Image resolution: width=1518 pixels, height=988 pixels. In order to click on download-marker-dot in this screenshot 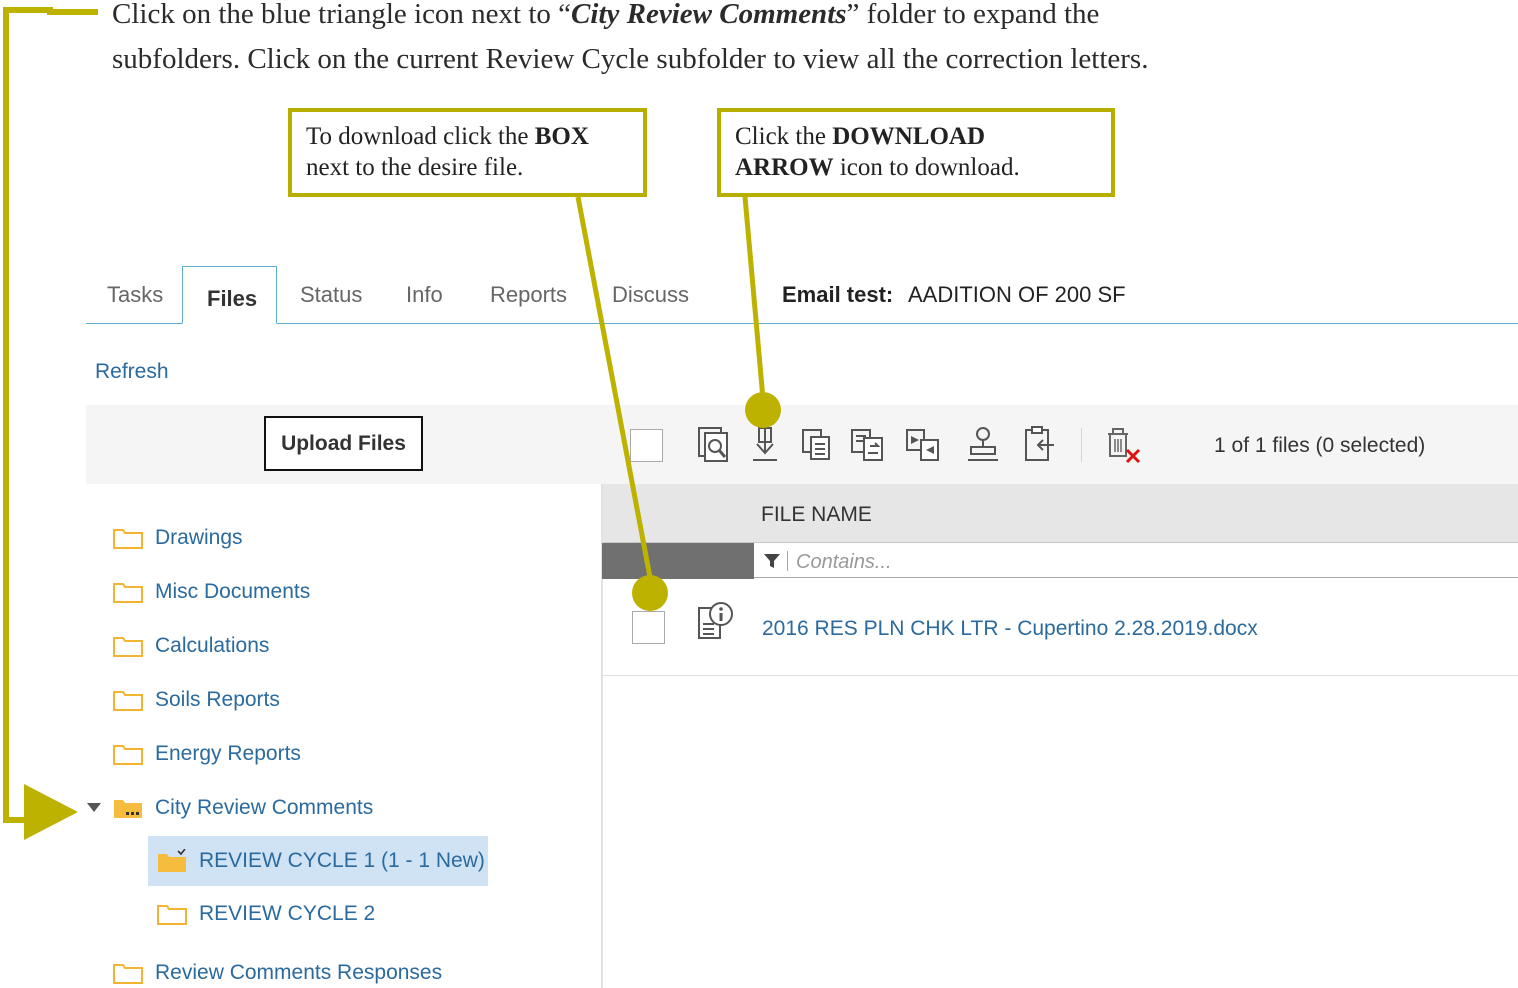, I will do `click(763, 410)`.